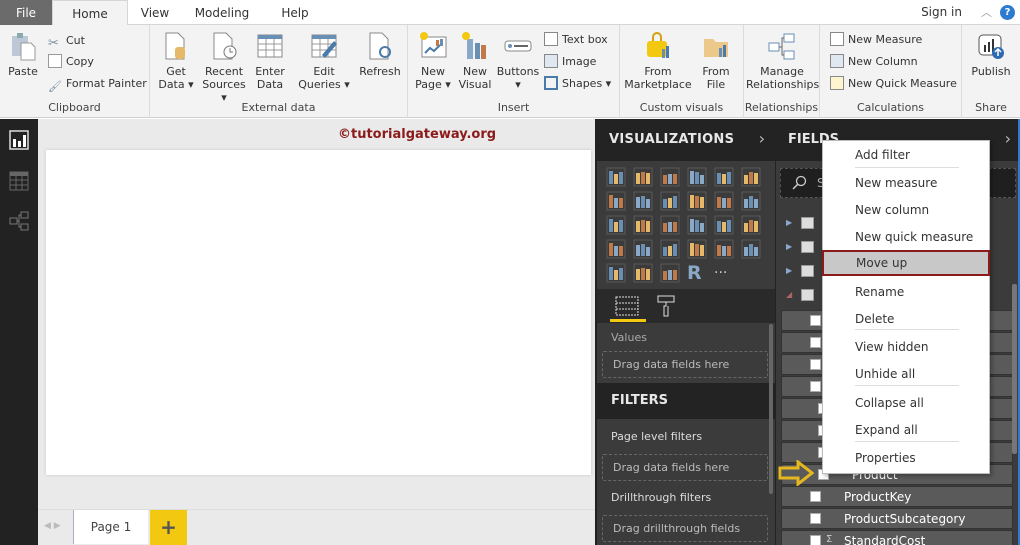  I want to click on manage-relationships-button: Manage Relationships, so click(782, 61).